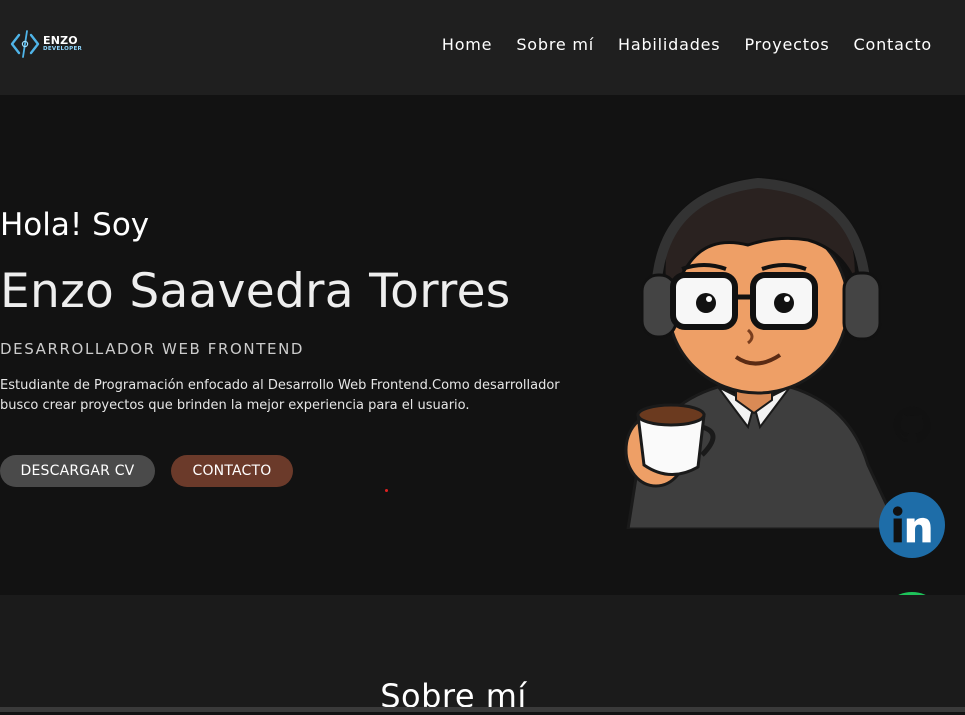 The width and height of the screenshot is (965, 715). Describe the element at coordinates (60, 41) in the screenshot. I see `logo-name: ENZO` at that location.